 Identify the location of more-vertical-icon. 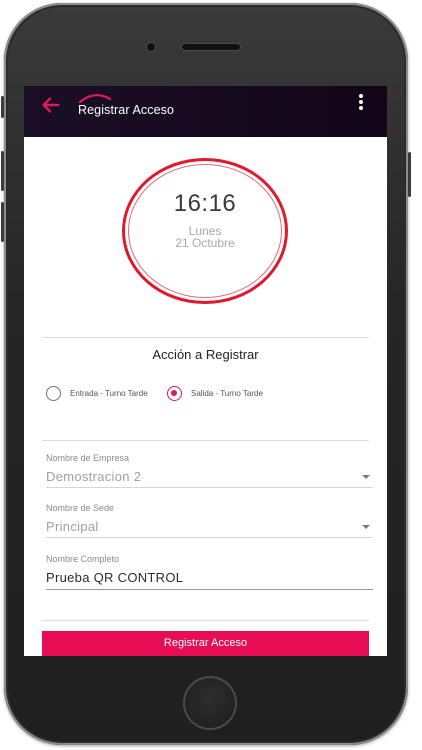
(361, 103).